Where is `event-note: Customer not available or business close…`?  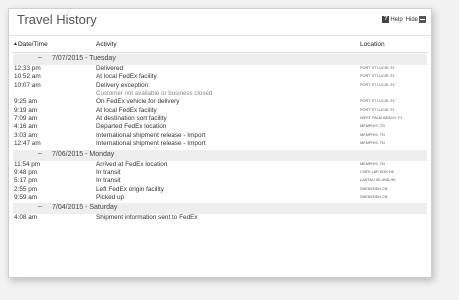 event-note: Customer not available or business close… is located at coordinates (154, 94).